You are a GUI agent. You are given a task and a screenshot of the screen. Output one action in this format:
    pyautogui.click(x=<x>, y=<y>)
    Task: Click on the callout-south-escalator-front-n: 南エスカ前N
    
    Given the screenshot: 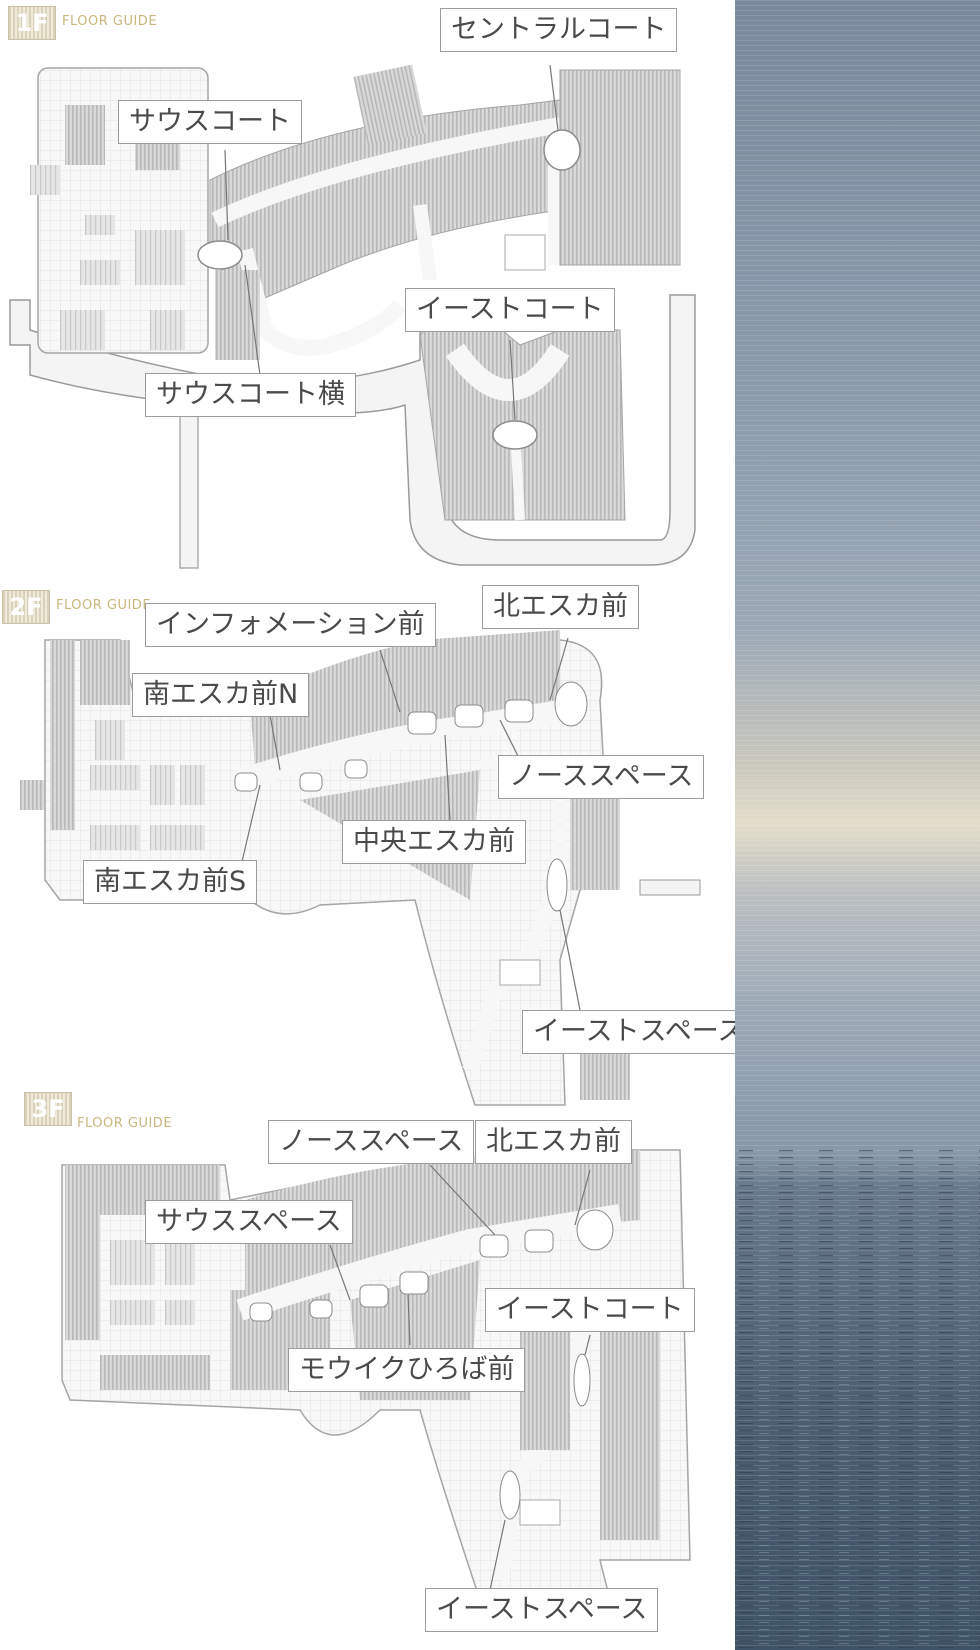 What is the action you would take?
    pyautogui.click(x=221, y=695)
    